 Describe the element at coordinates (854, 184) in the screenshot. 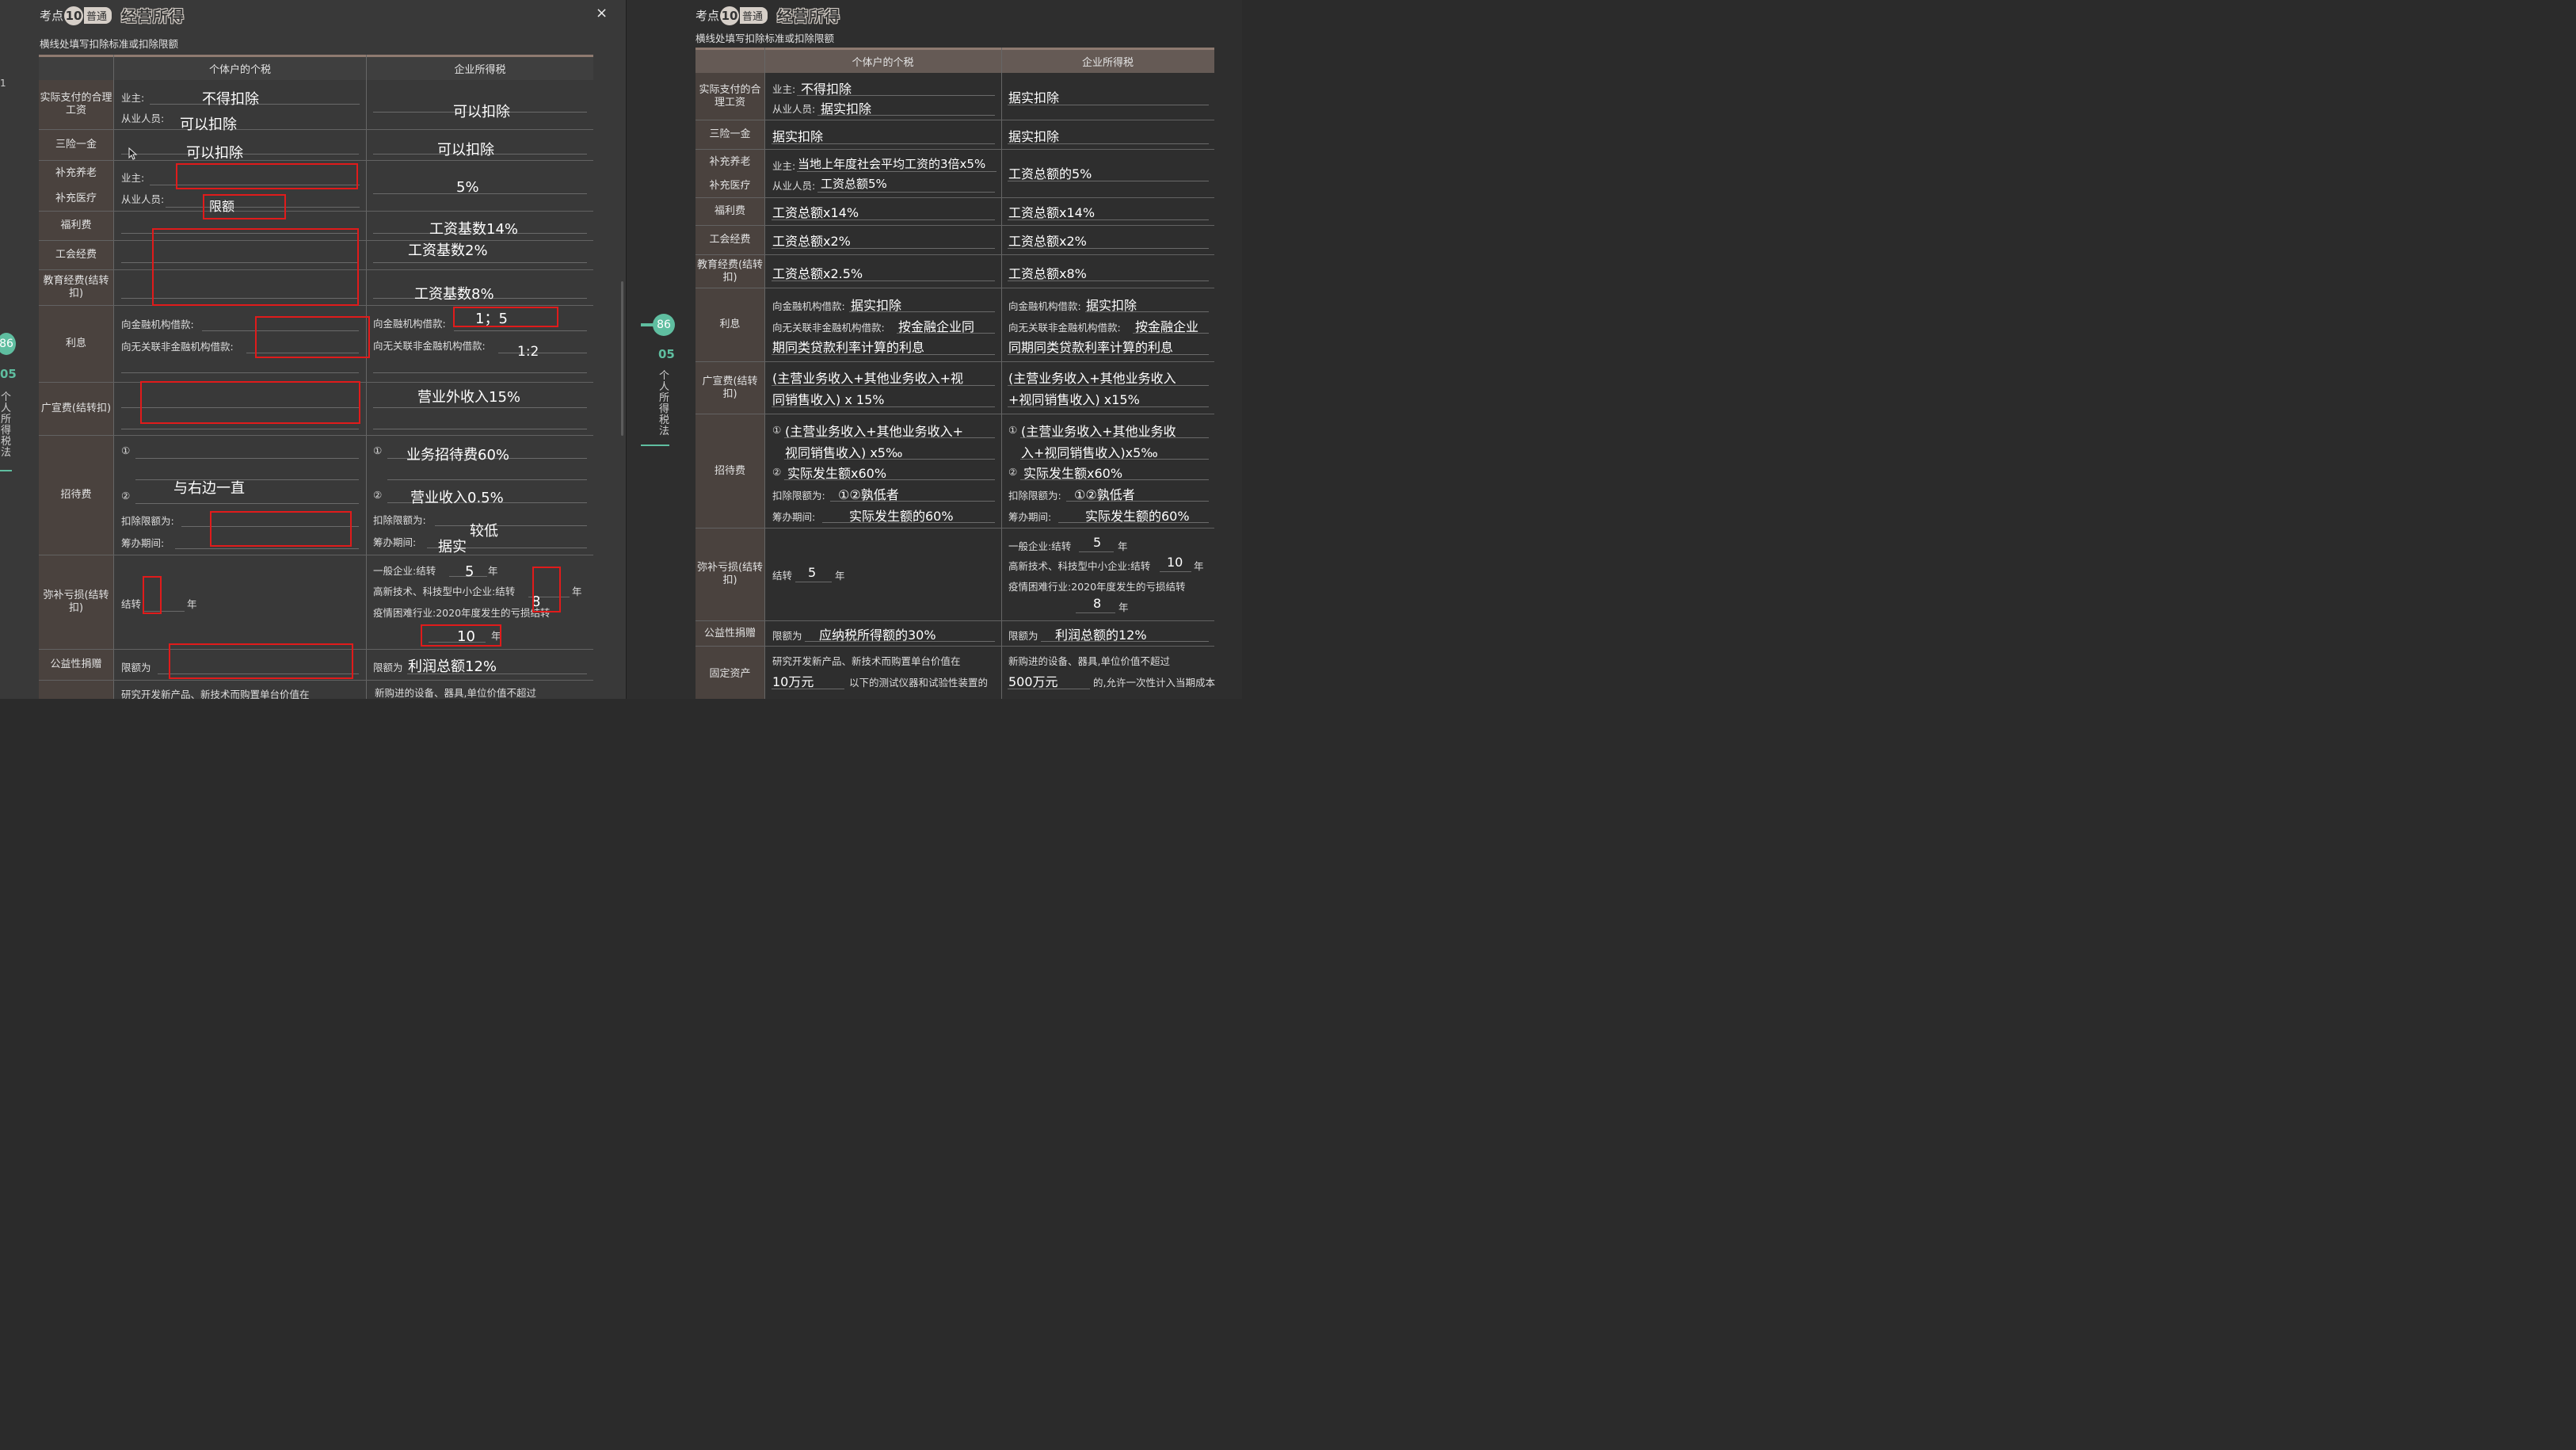

I see `note-pension-staff: 工资总额5%` at that location.